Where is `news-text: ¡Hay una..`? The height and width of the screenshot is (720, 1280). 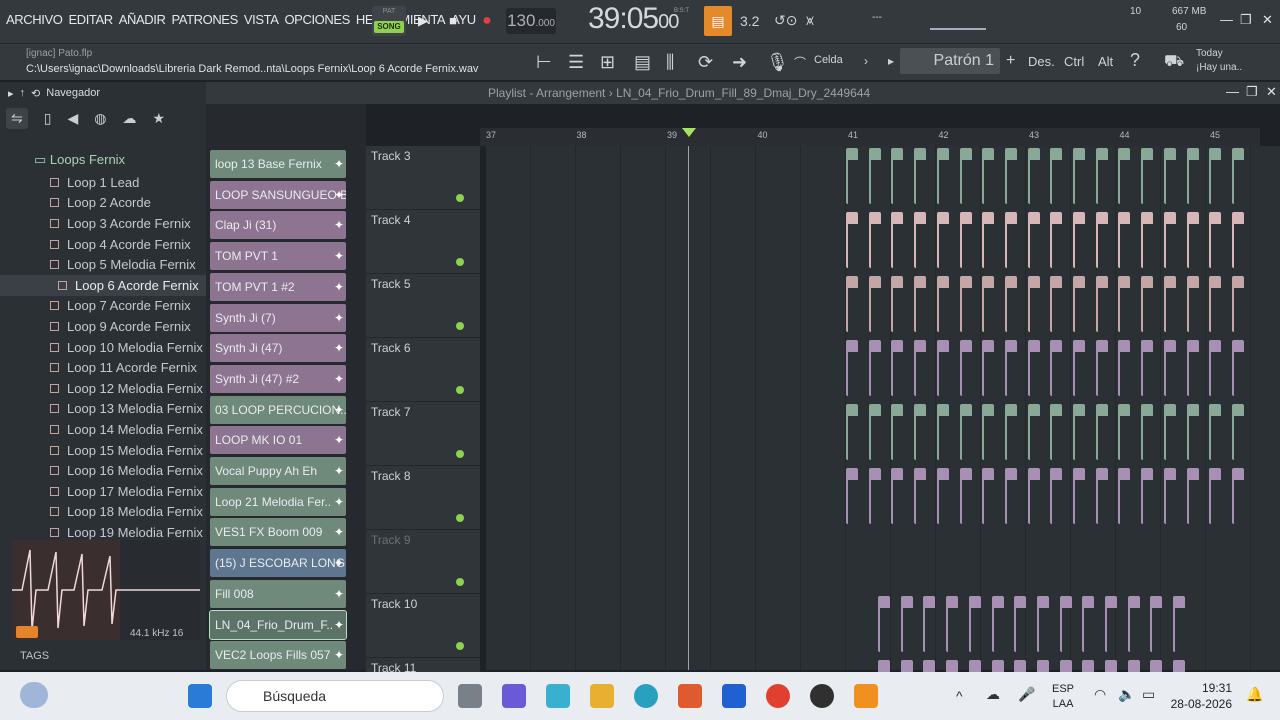
news-text: ¡Hay una.. is located at coordinates (1219, 67).